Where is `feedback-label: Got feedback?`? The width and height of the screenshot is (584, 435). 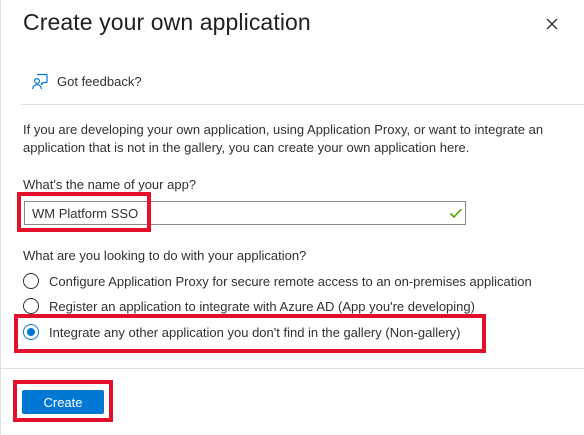 feedback-label: Got feedback? is located at coordinates (99, 81).